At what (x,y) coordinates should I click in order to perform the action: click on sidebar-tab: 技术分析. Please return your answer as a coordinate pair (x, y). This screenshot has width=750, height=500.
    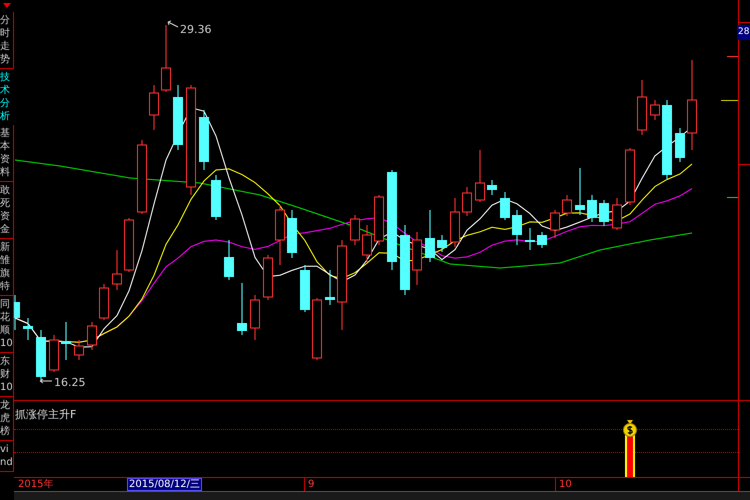
    Looking at the image, I should click on (7, 97).